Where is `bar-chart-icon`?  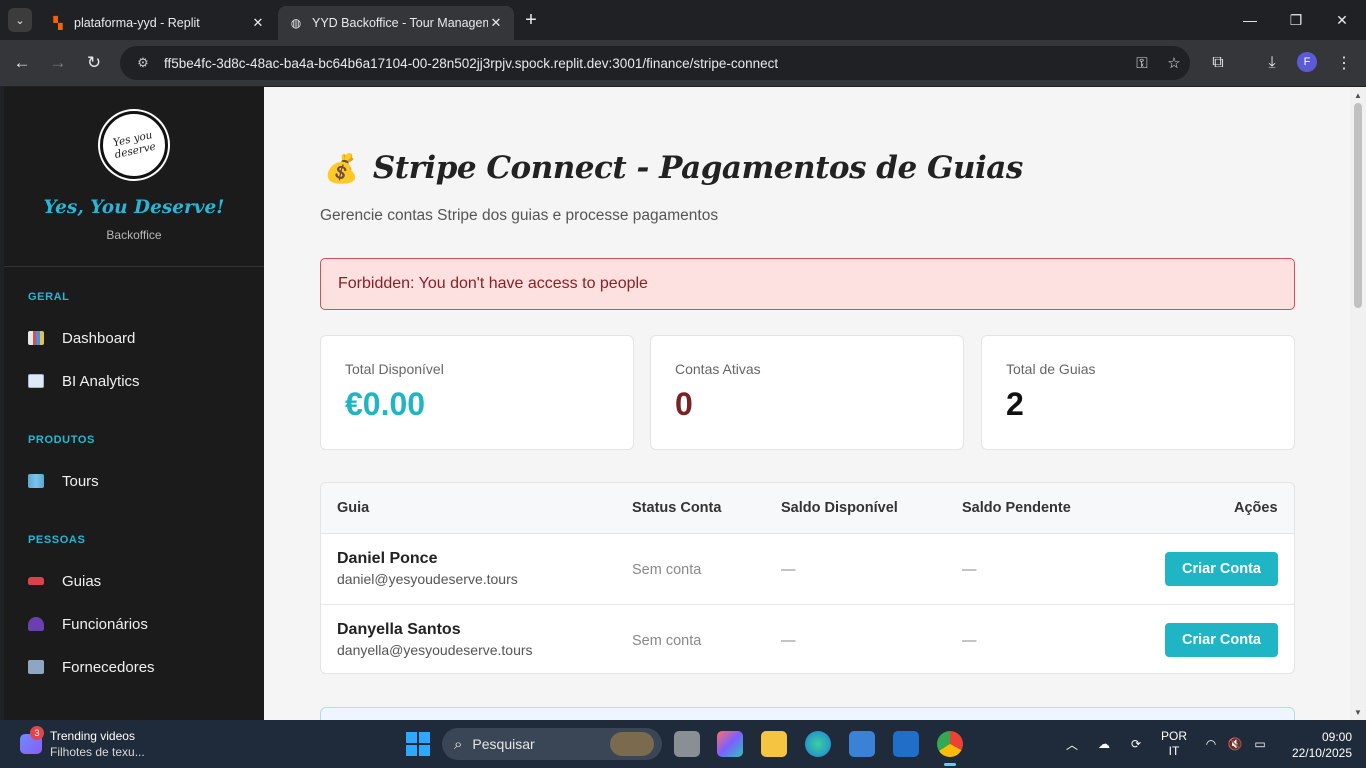
bar-chart-icon is located at coordinates (36, 338).